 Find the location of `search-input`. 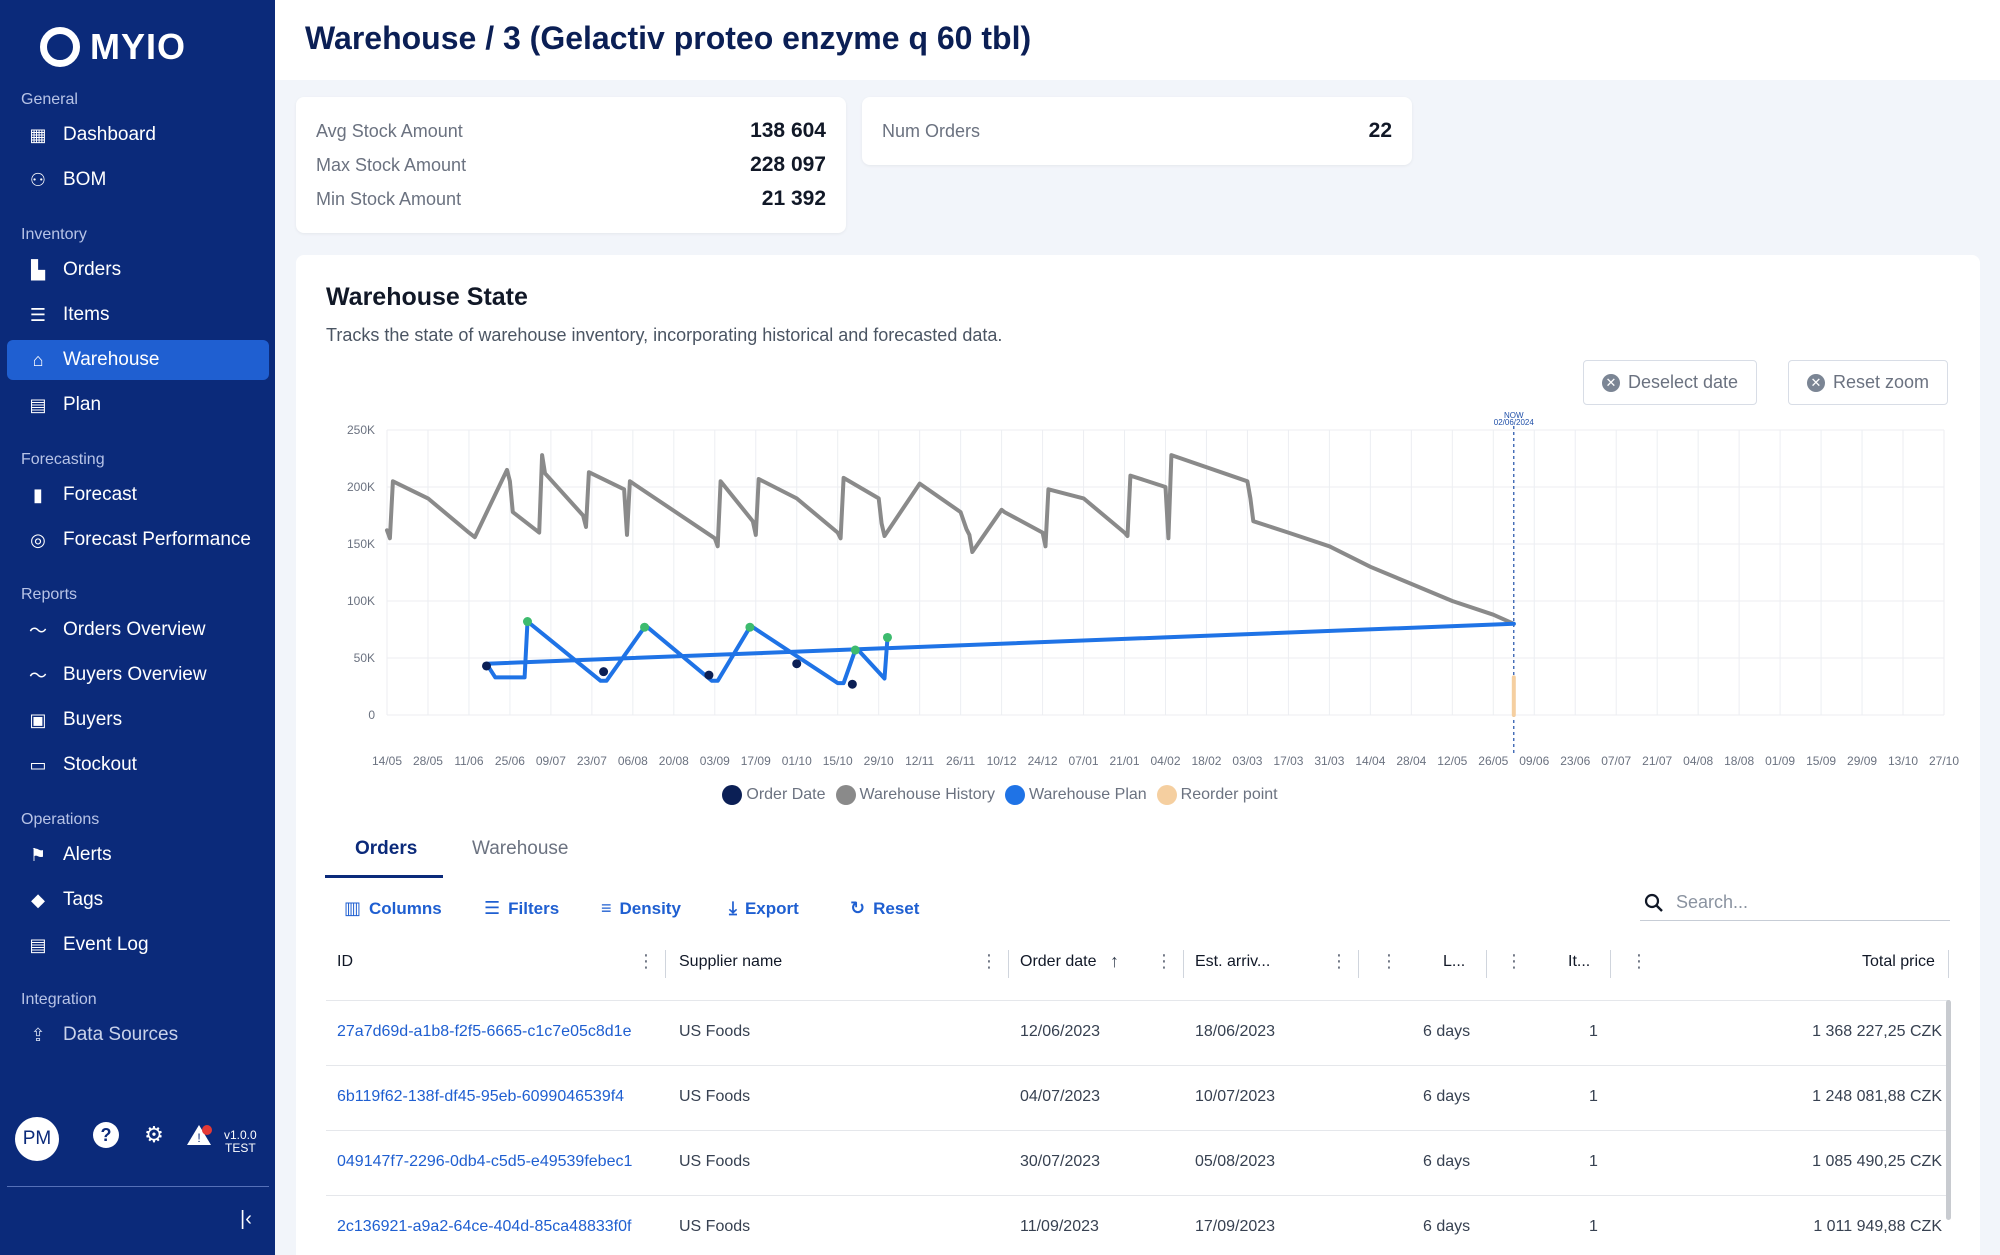

search-input is located at coordinates (1796, 902).